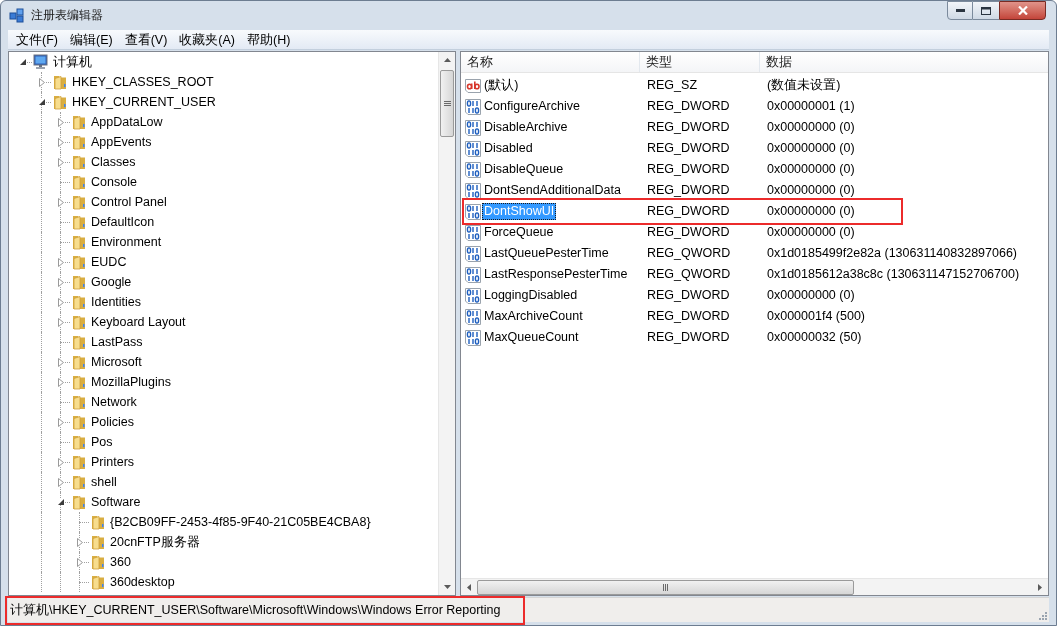 The image size is (1057, 626). Describe the element at coordinates (121, 142) in the screenshot. I see `tree-item: AppEvents` at that location.